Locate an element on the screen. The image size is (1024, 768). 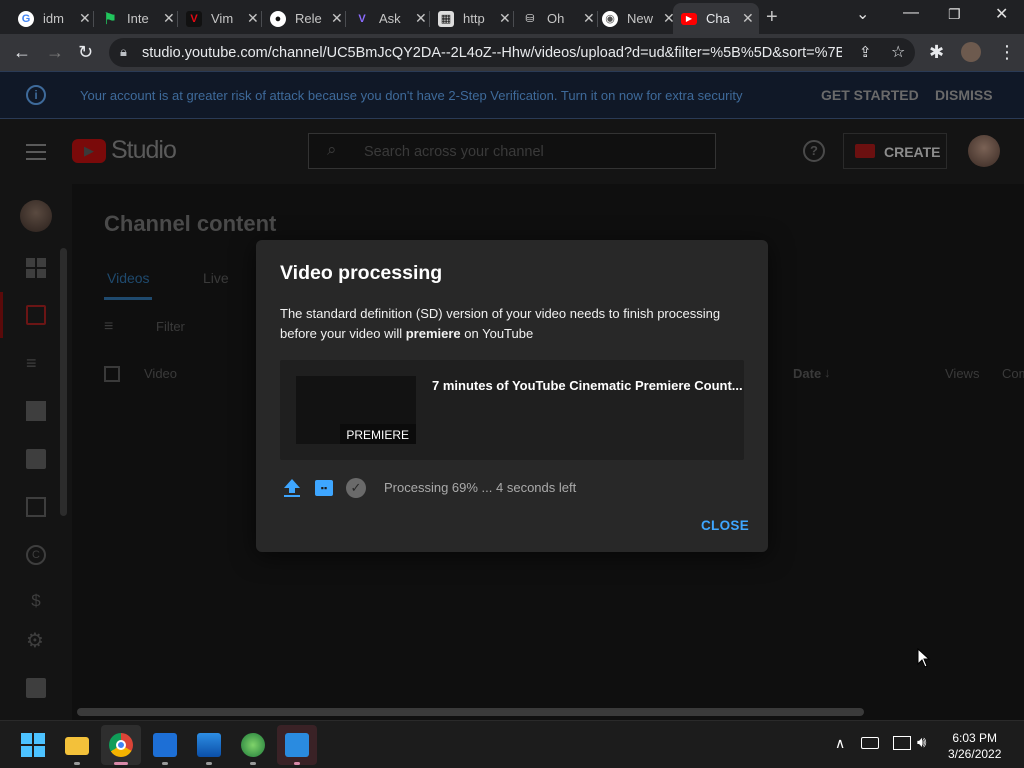
column-date: Date is located at coordinates (807, 373).